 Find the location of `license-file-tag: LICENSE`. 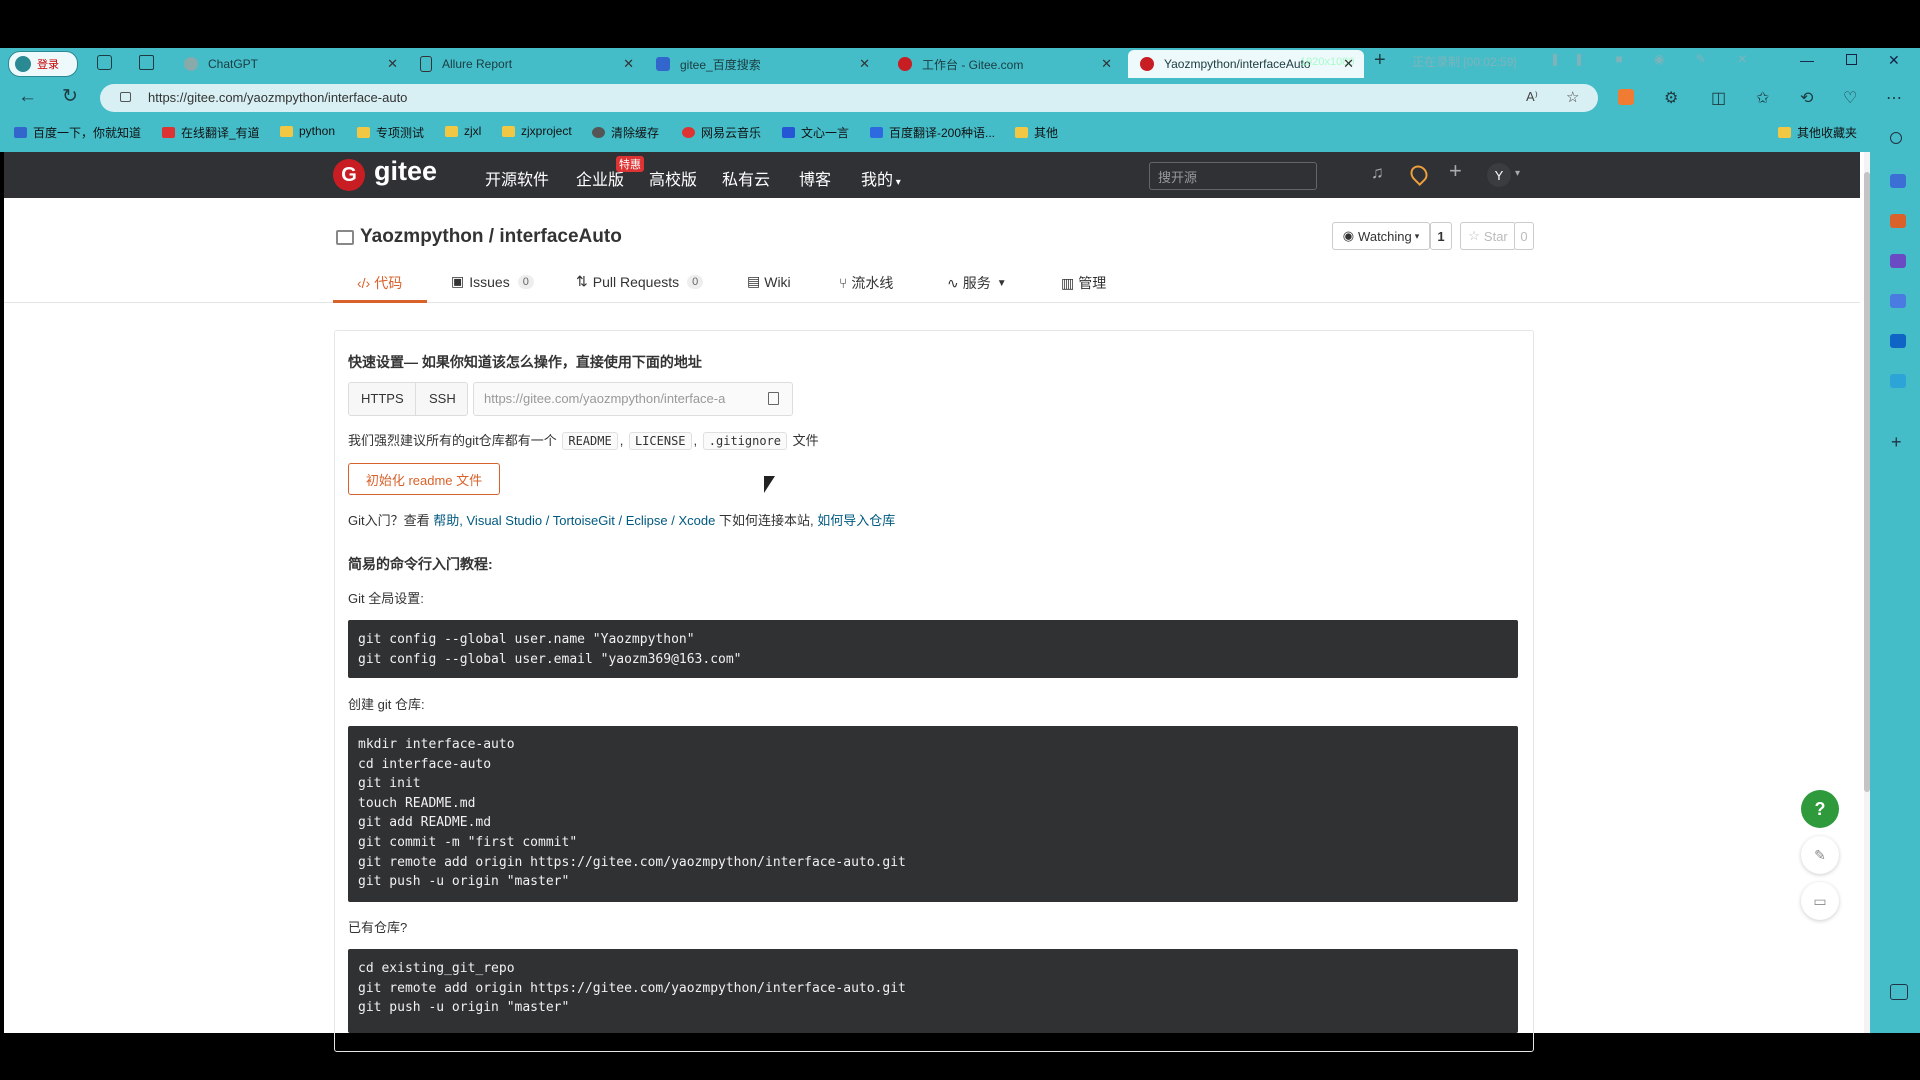

license-file-tag: LICENSE is located at coordinates (660, 441).